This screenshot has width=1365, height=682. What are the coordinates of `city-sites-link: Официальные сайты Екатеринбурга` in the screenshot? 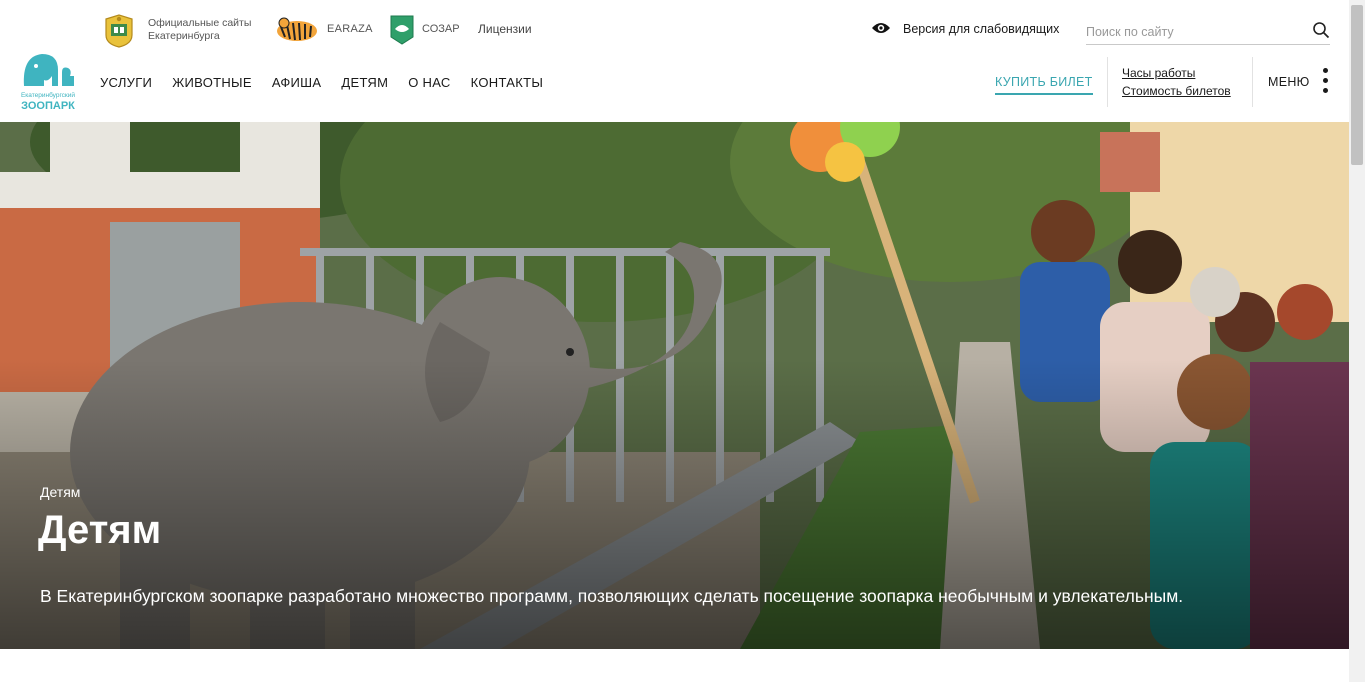 It's located at (208, 30).